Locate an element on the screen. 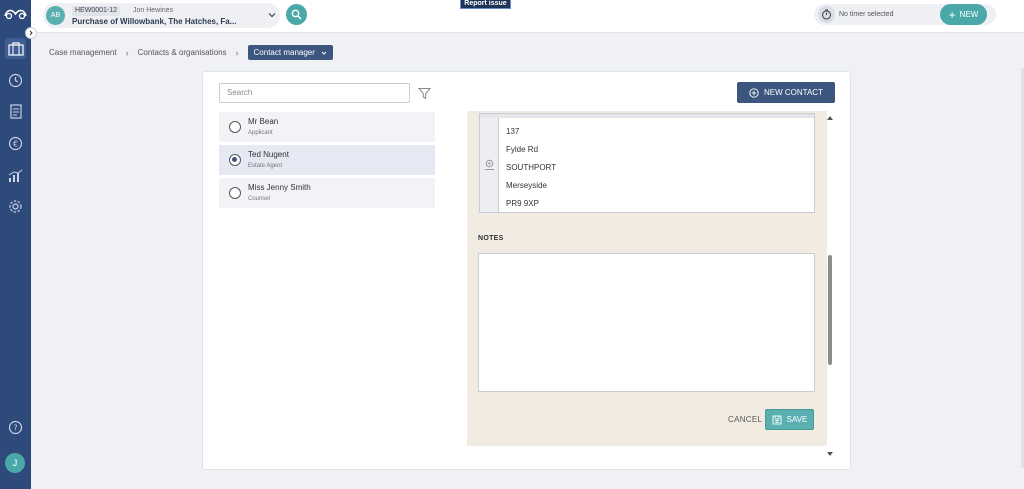 The height and width of the screenshot is (489, 1024). global-search-button is located at coordinates (296, 14).